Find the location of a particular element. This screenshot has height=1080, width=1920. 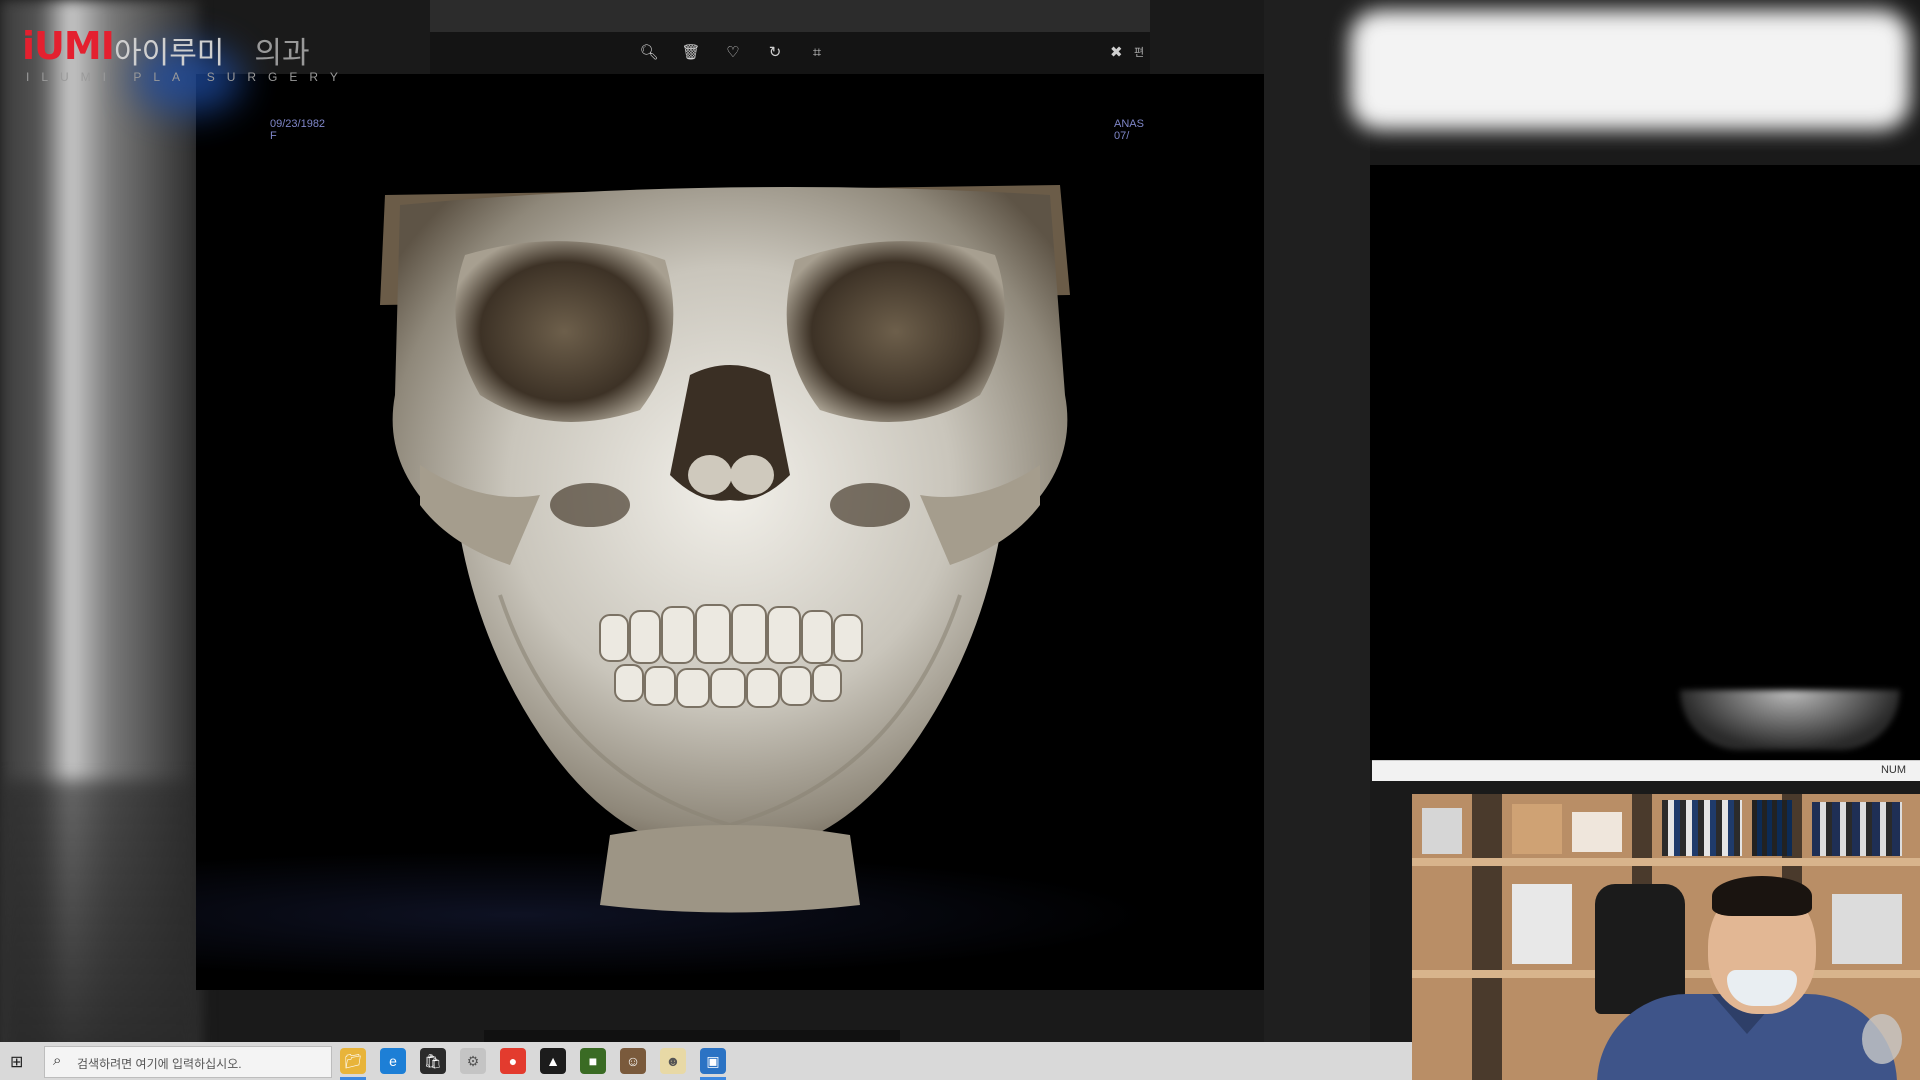

patient-sex: F is located at coordinates (273, 136).